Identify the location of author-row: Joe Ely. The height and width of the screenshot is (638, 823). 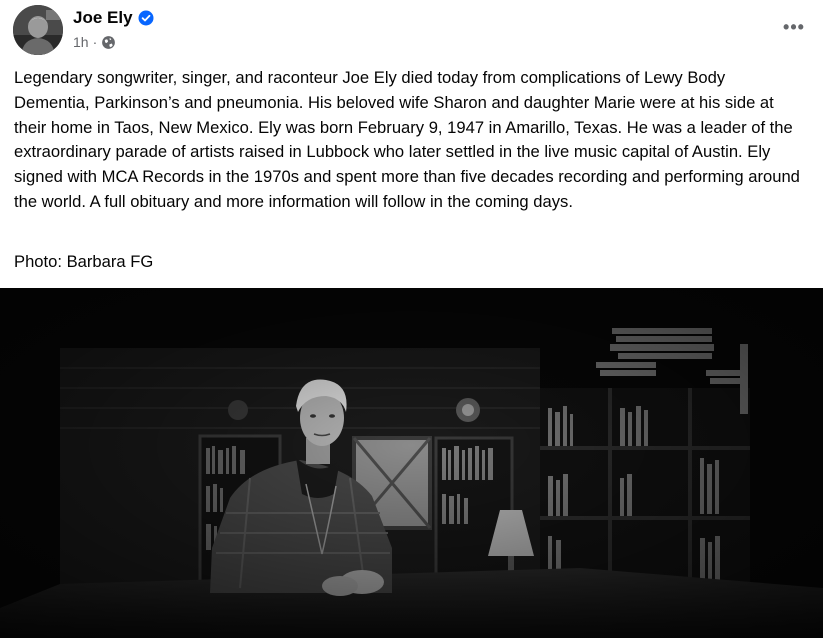
(113, 18).